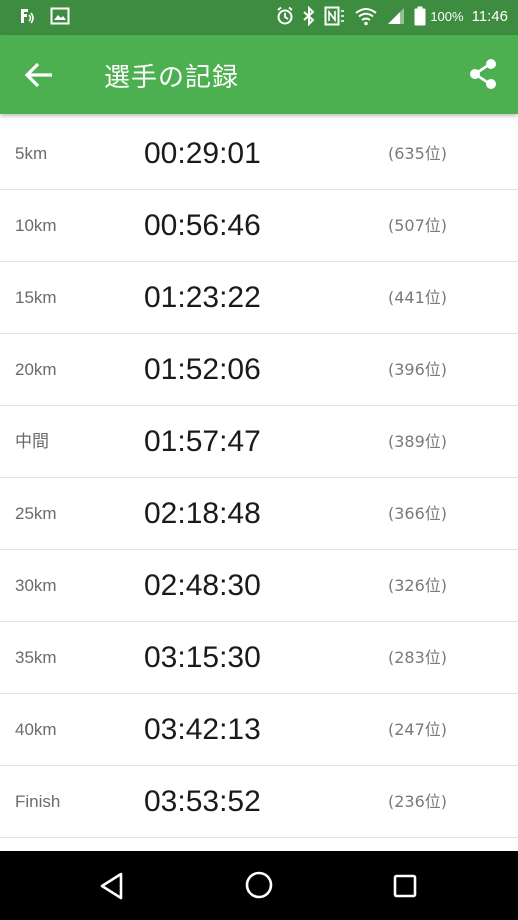 This screenshot has height=920, width=518. I want to click on status-time: 11:46, so click(489, 16).